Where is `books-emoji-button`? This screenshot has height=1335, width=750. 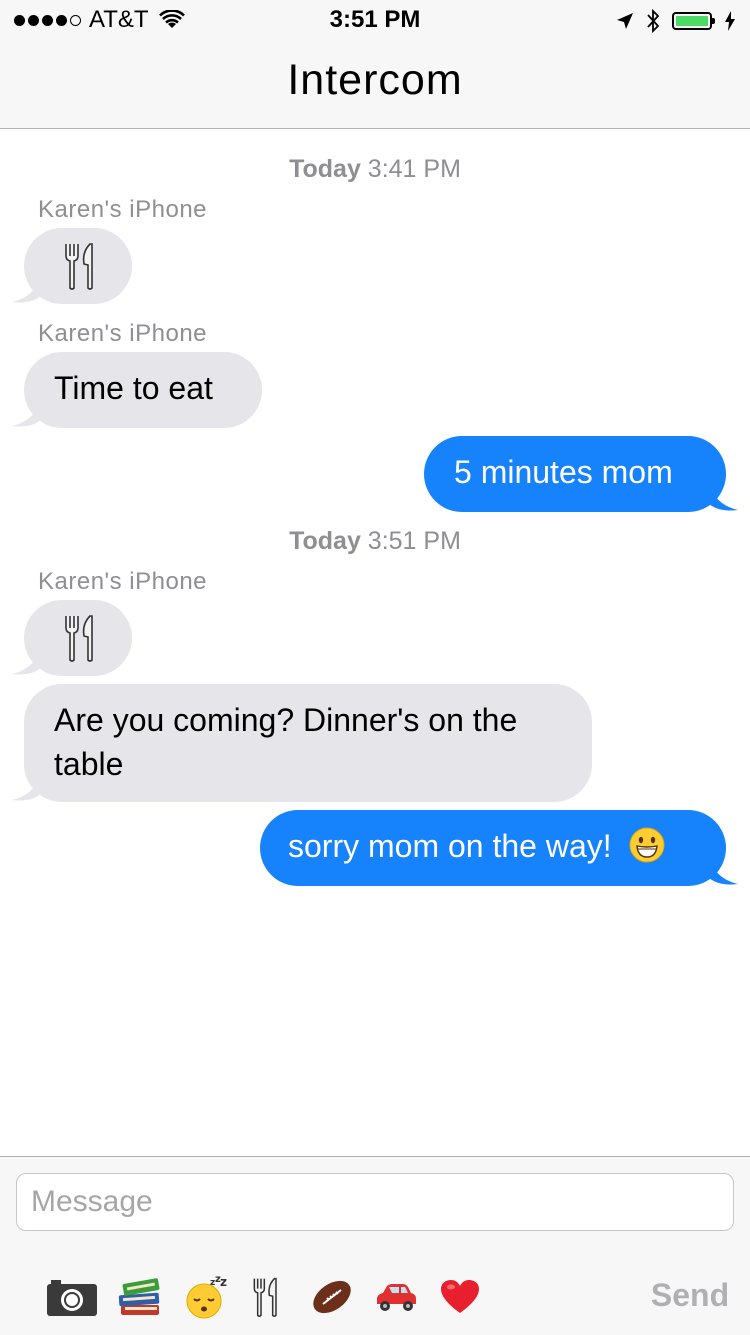
books-emoji-button is located at coordinates (140, 1297).